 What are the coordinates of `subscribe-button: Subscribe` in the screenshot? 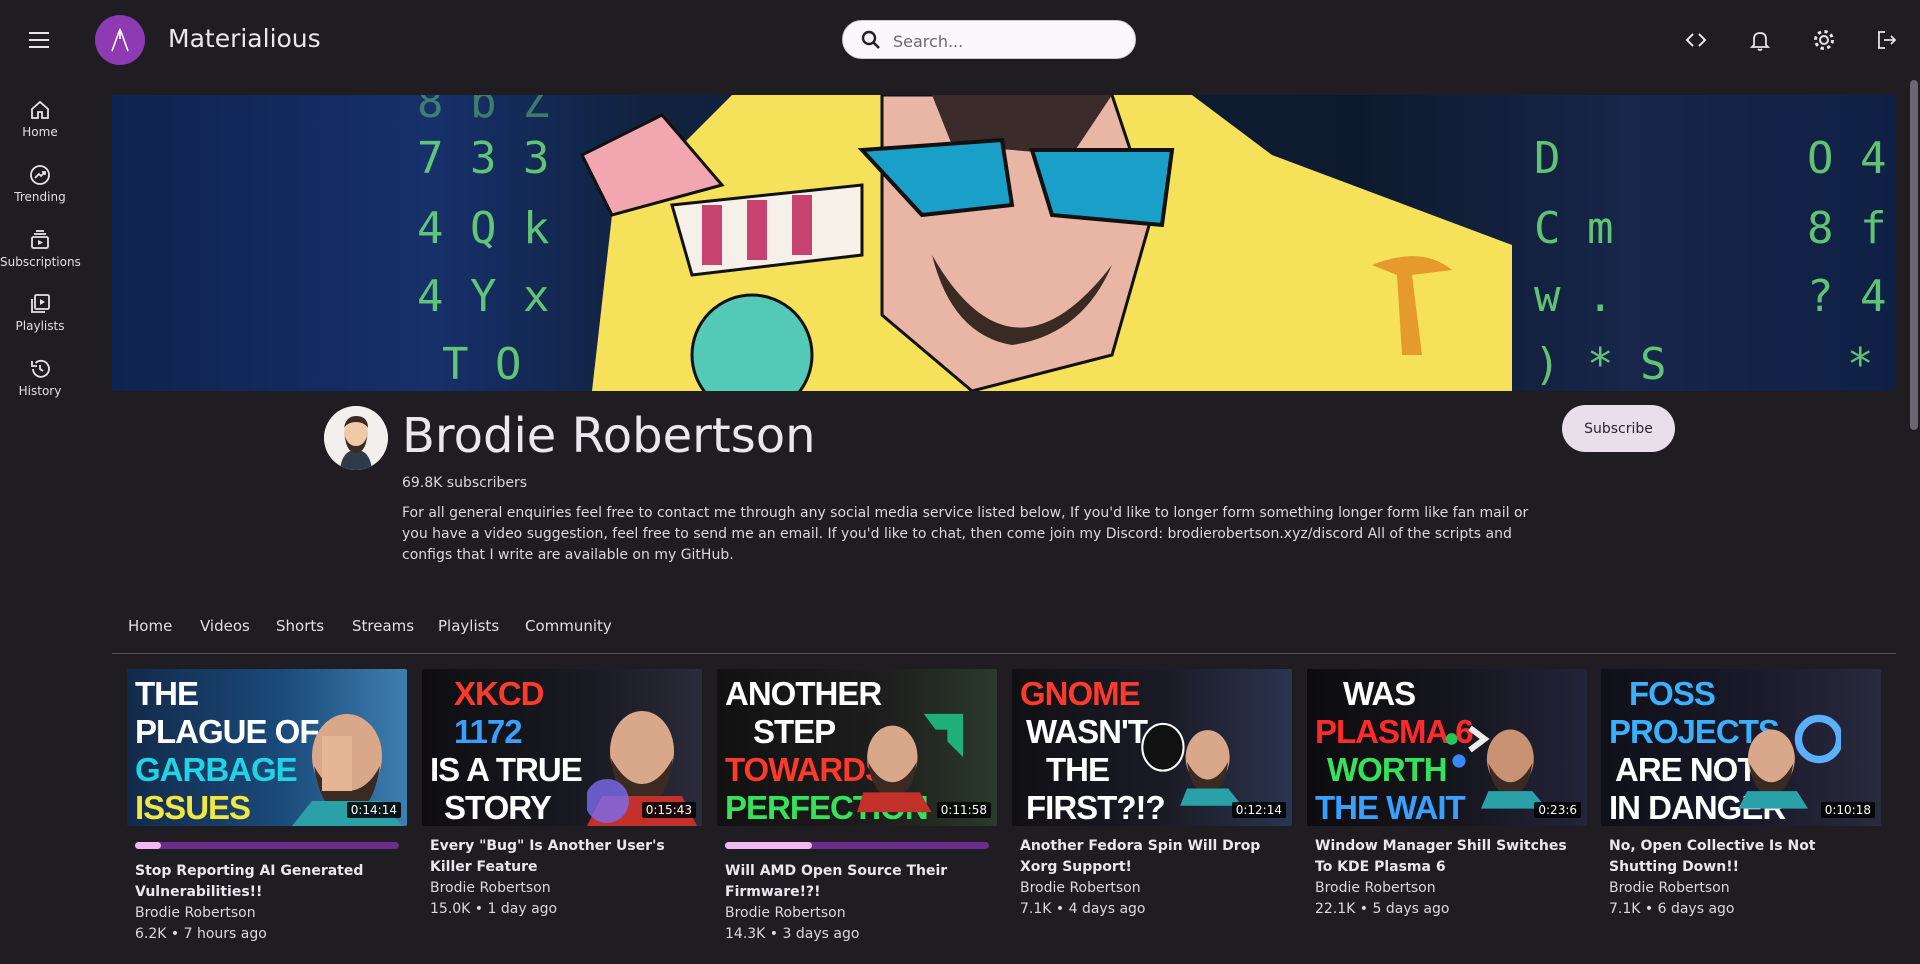 It's located at (1618, 428).